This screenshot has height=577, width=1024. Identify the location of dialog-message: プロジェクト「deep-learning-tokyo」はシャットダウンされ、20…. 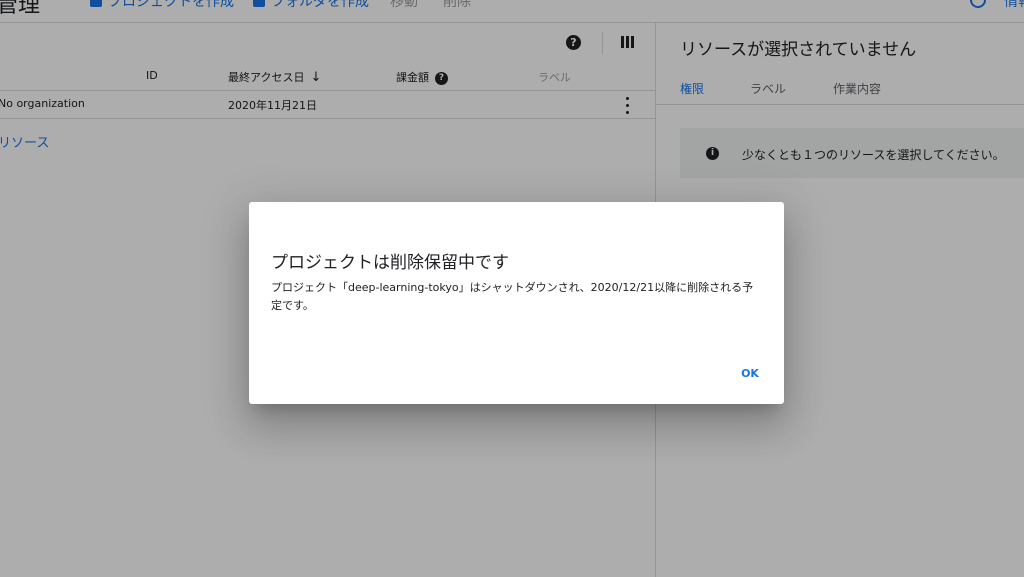
(512, 296).